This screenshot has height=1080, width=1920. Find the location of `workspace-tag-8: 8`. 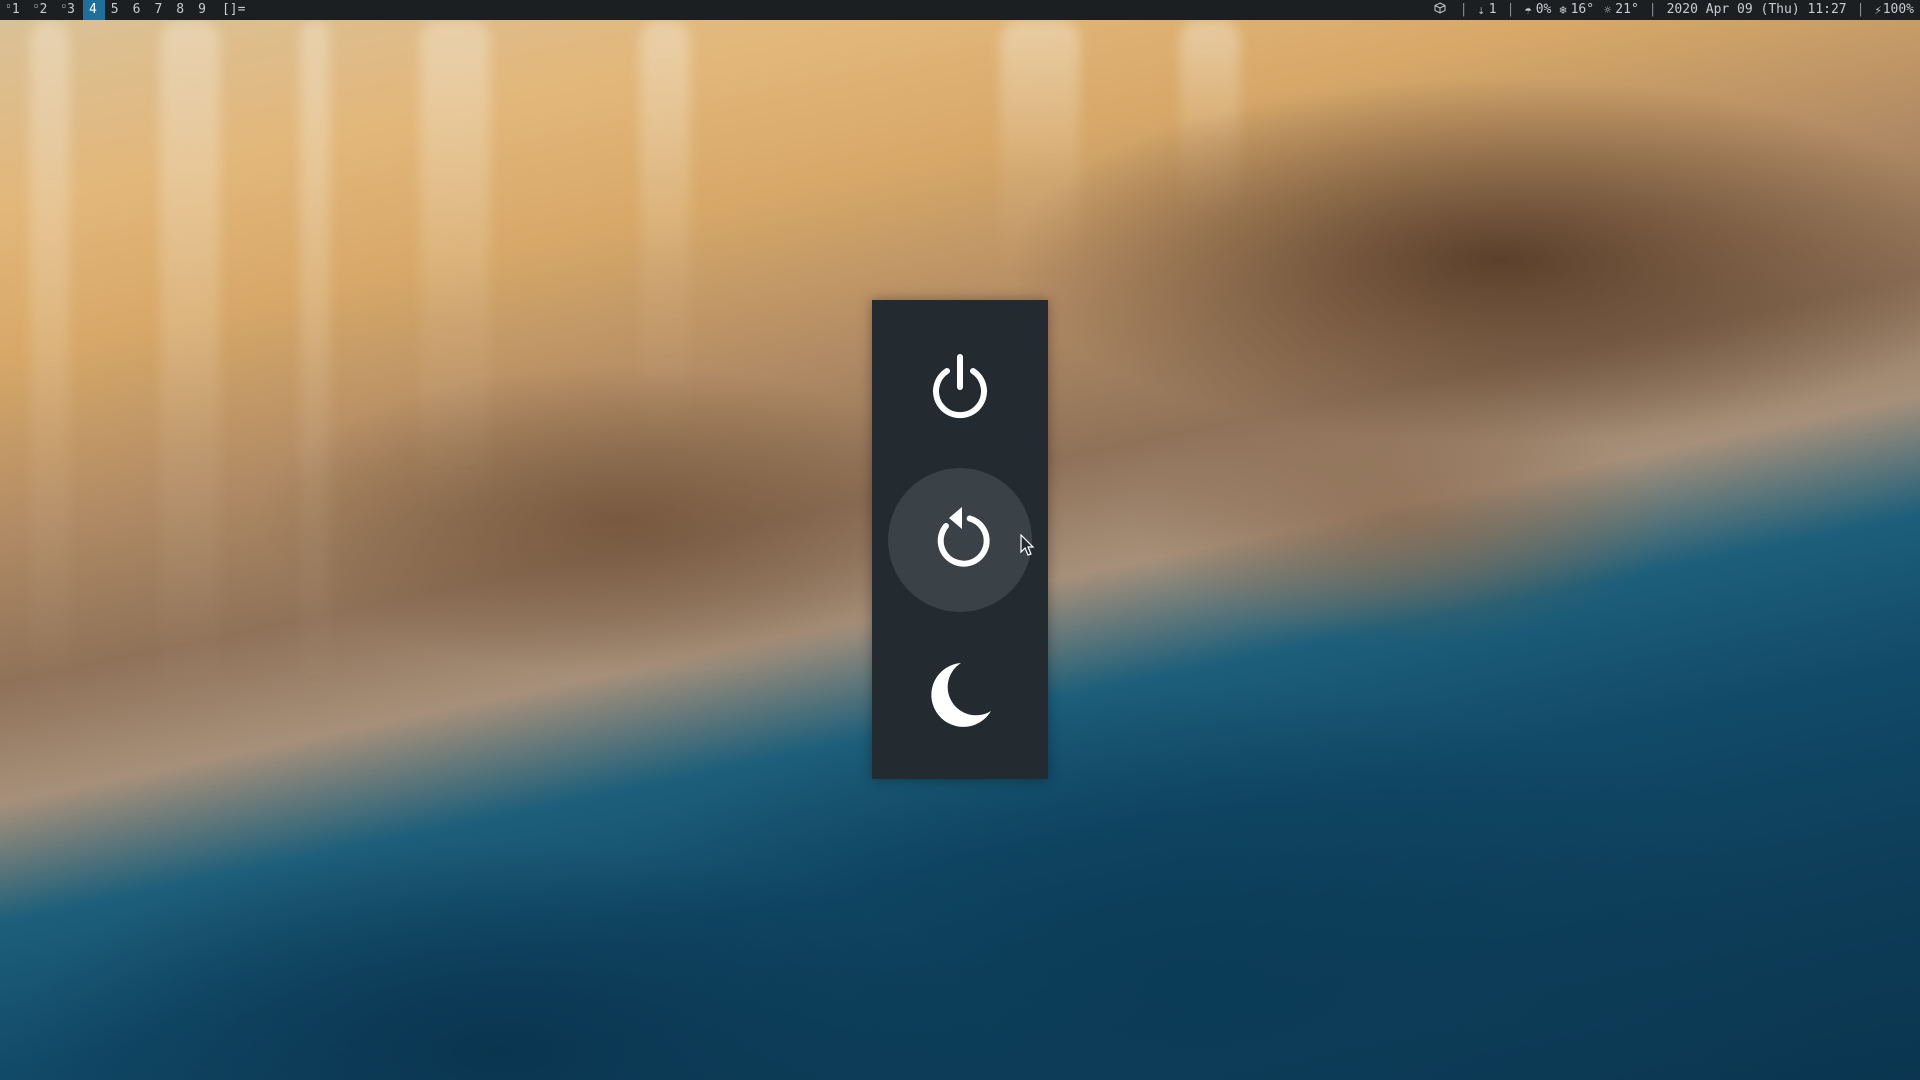

workspace-tag-8: 8 is located at coordinates (181, 10).